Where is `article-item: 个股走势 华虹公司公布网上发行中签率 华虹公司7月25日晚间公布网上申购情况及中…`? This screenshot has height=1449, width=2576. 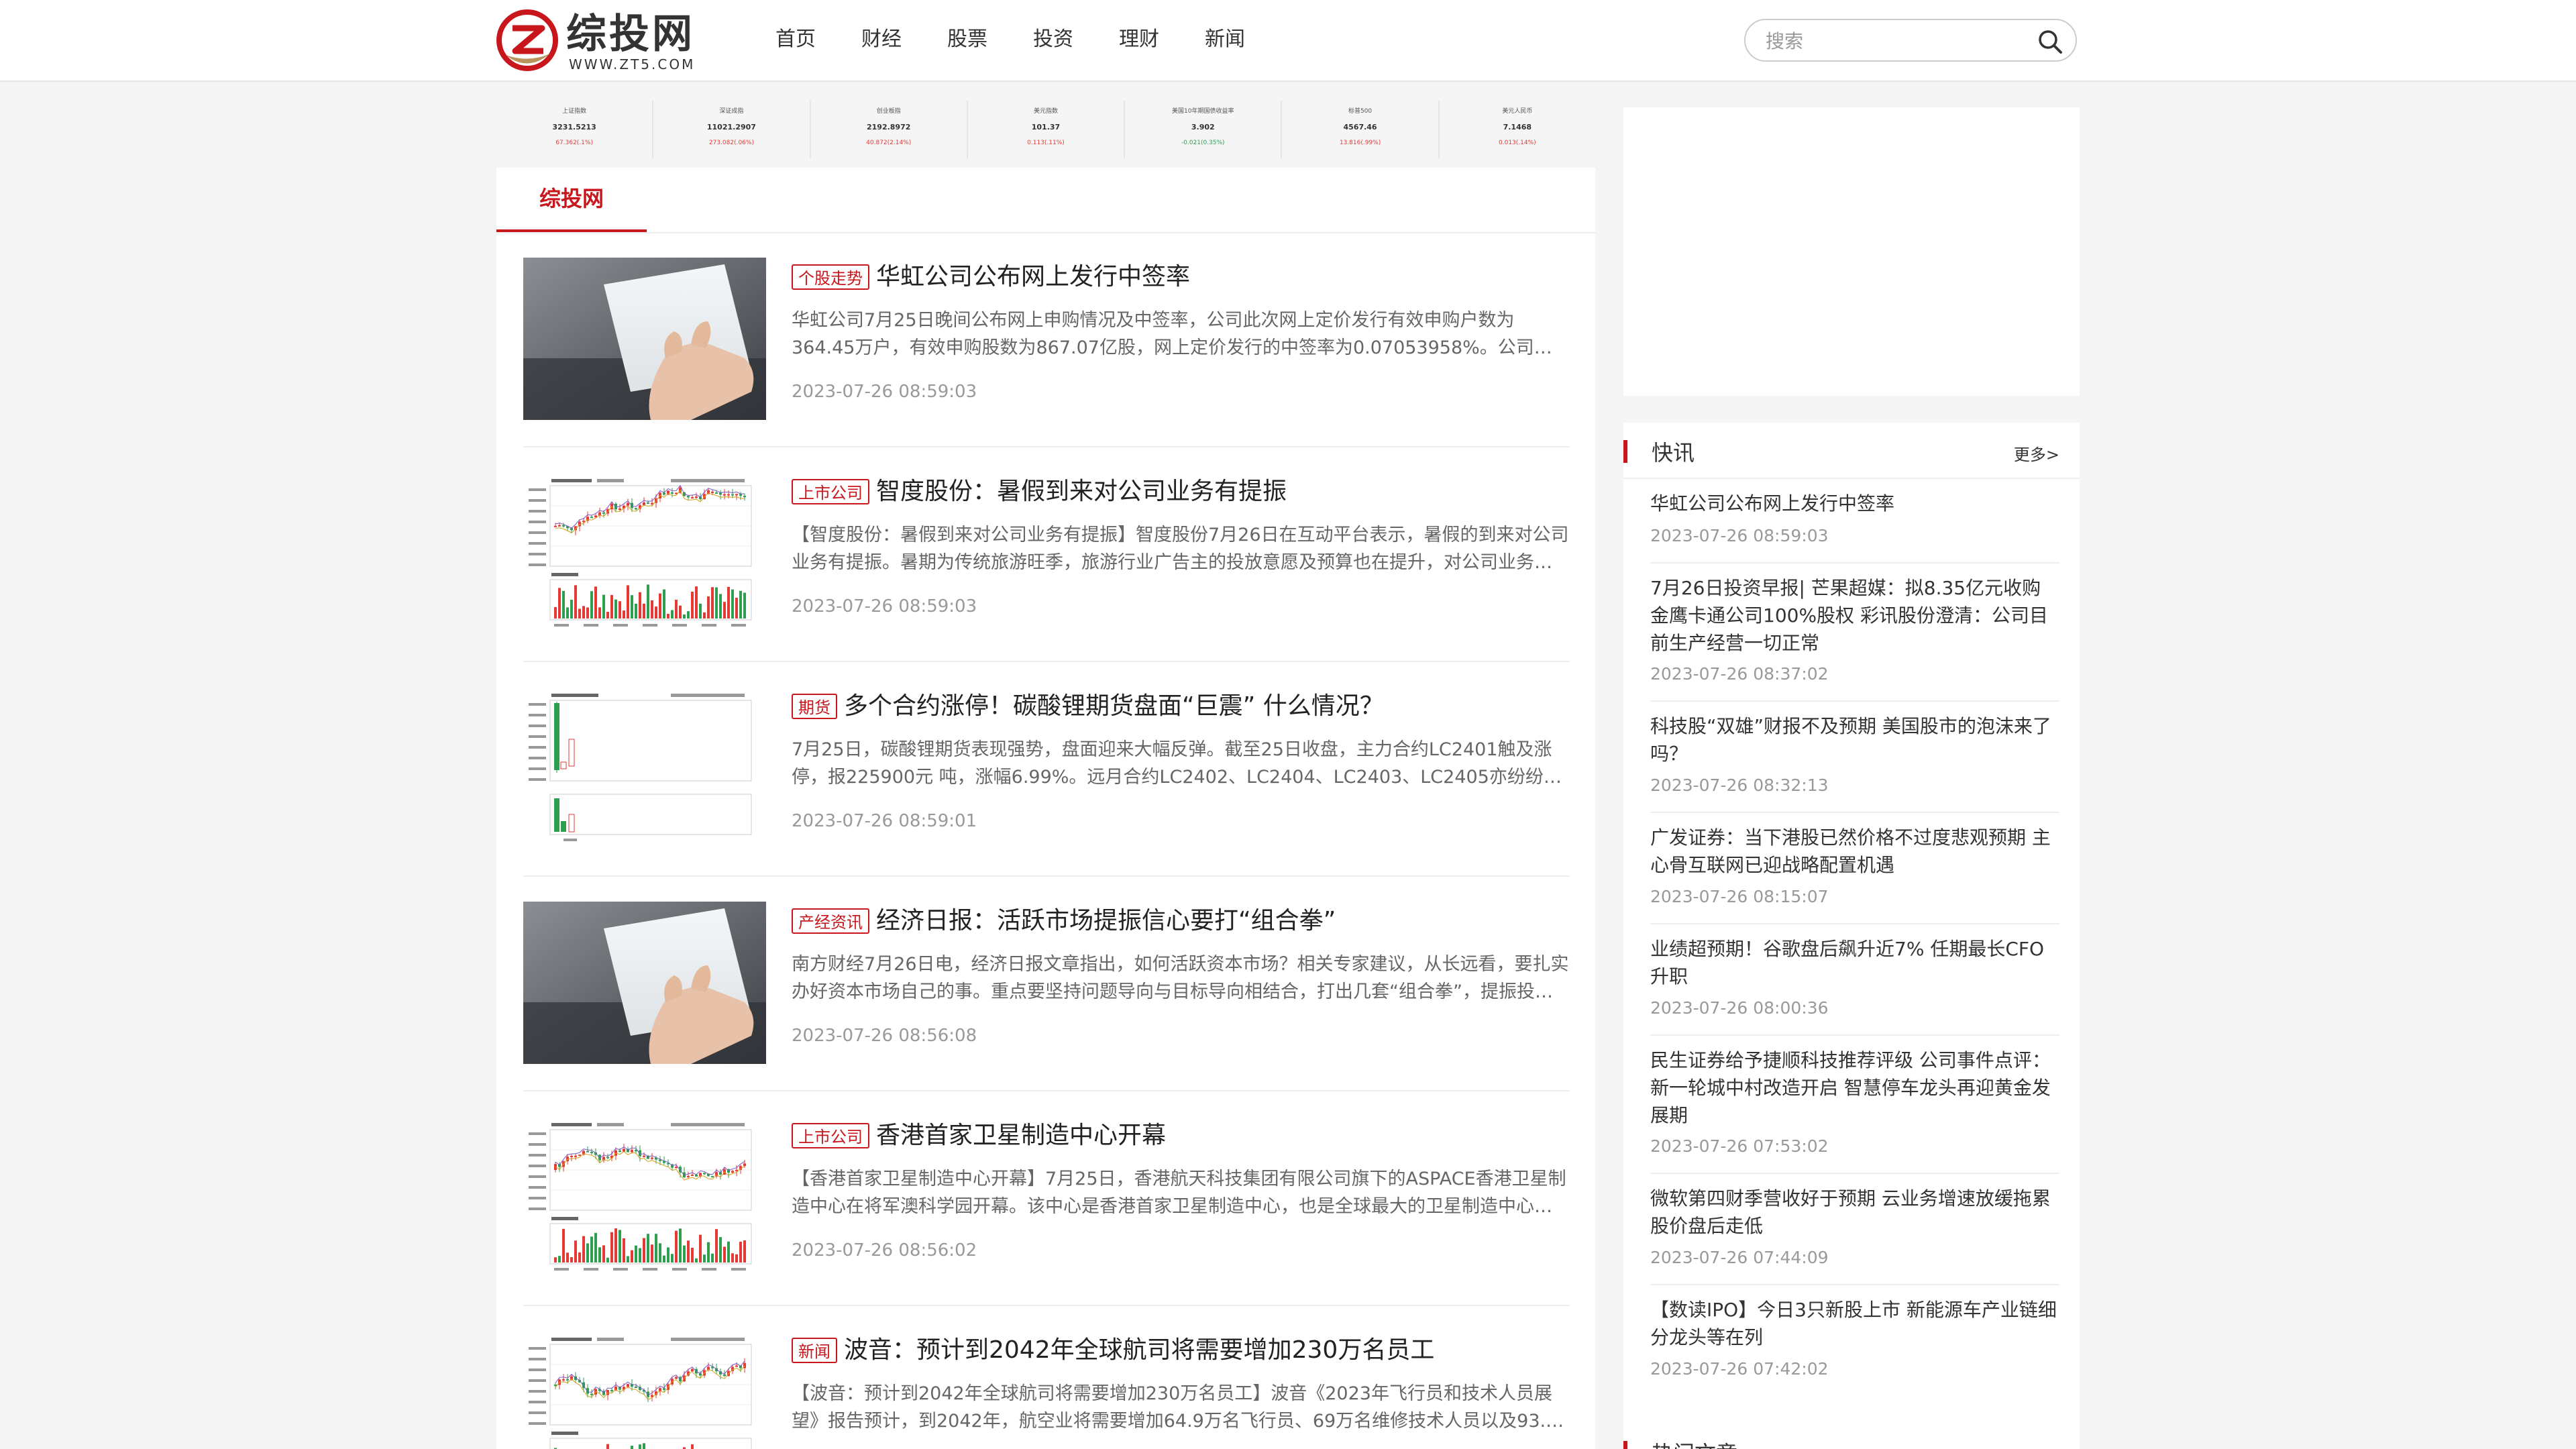
article-item: 个股走势 华虹公司公布网上发行中签率 华虹公司7月25日晚间公布网上申购情况及中… is located at coordinates (1046, 340).